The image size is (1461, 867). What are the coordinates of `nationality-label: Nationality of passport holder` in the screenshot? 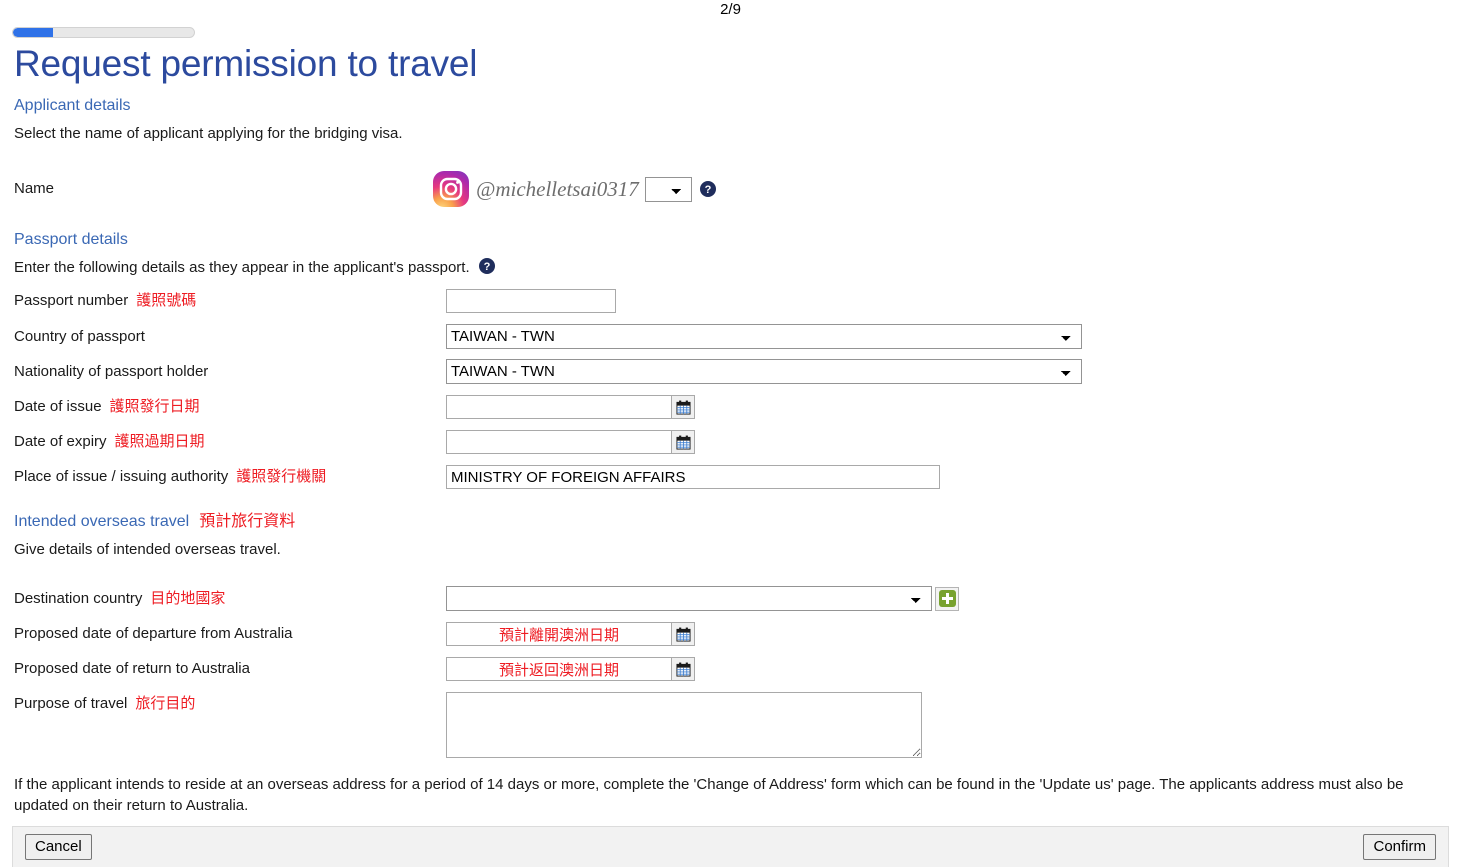 It's located at (111, 371).